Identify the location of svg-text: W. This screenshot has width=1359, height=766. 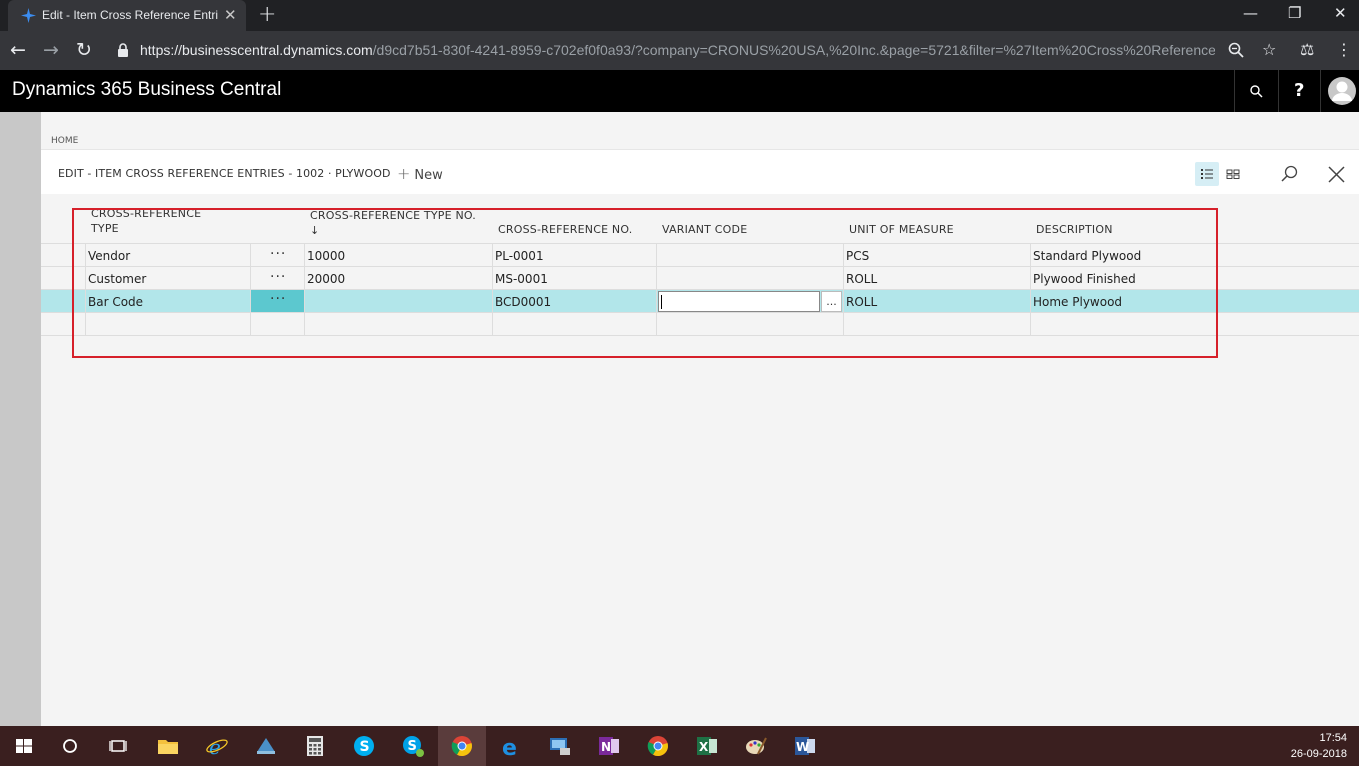
(802, 747).